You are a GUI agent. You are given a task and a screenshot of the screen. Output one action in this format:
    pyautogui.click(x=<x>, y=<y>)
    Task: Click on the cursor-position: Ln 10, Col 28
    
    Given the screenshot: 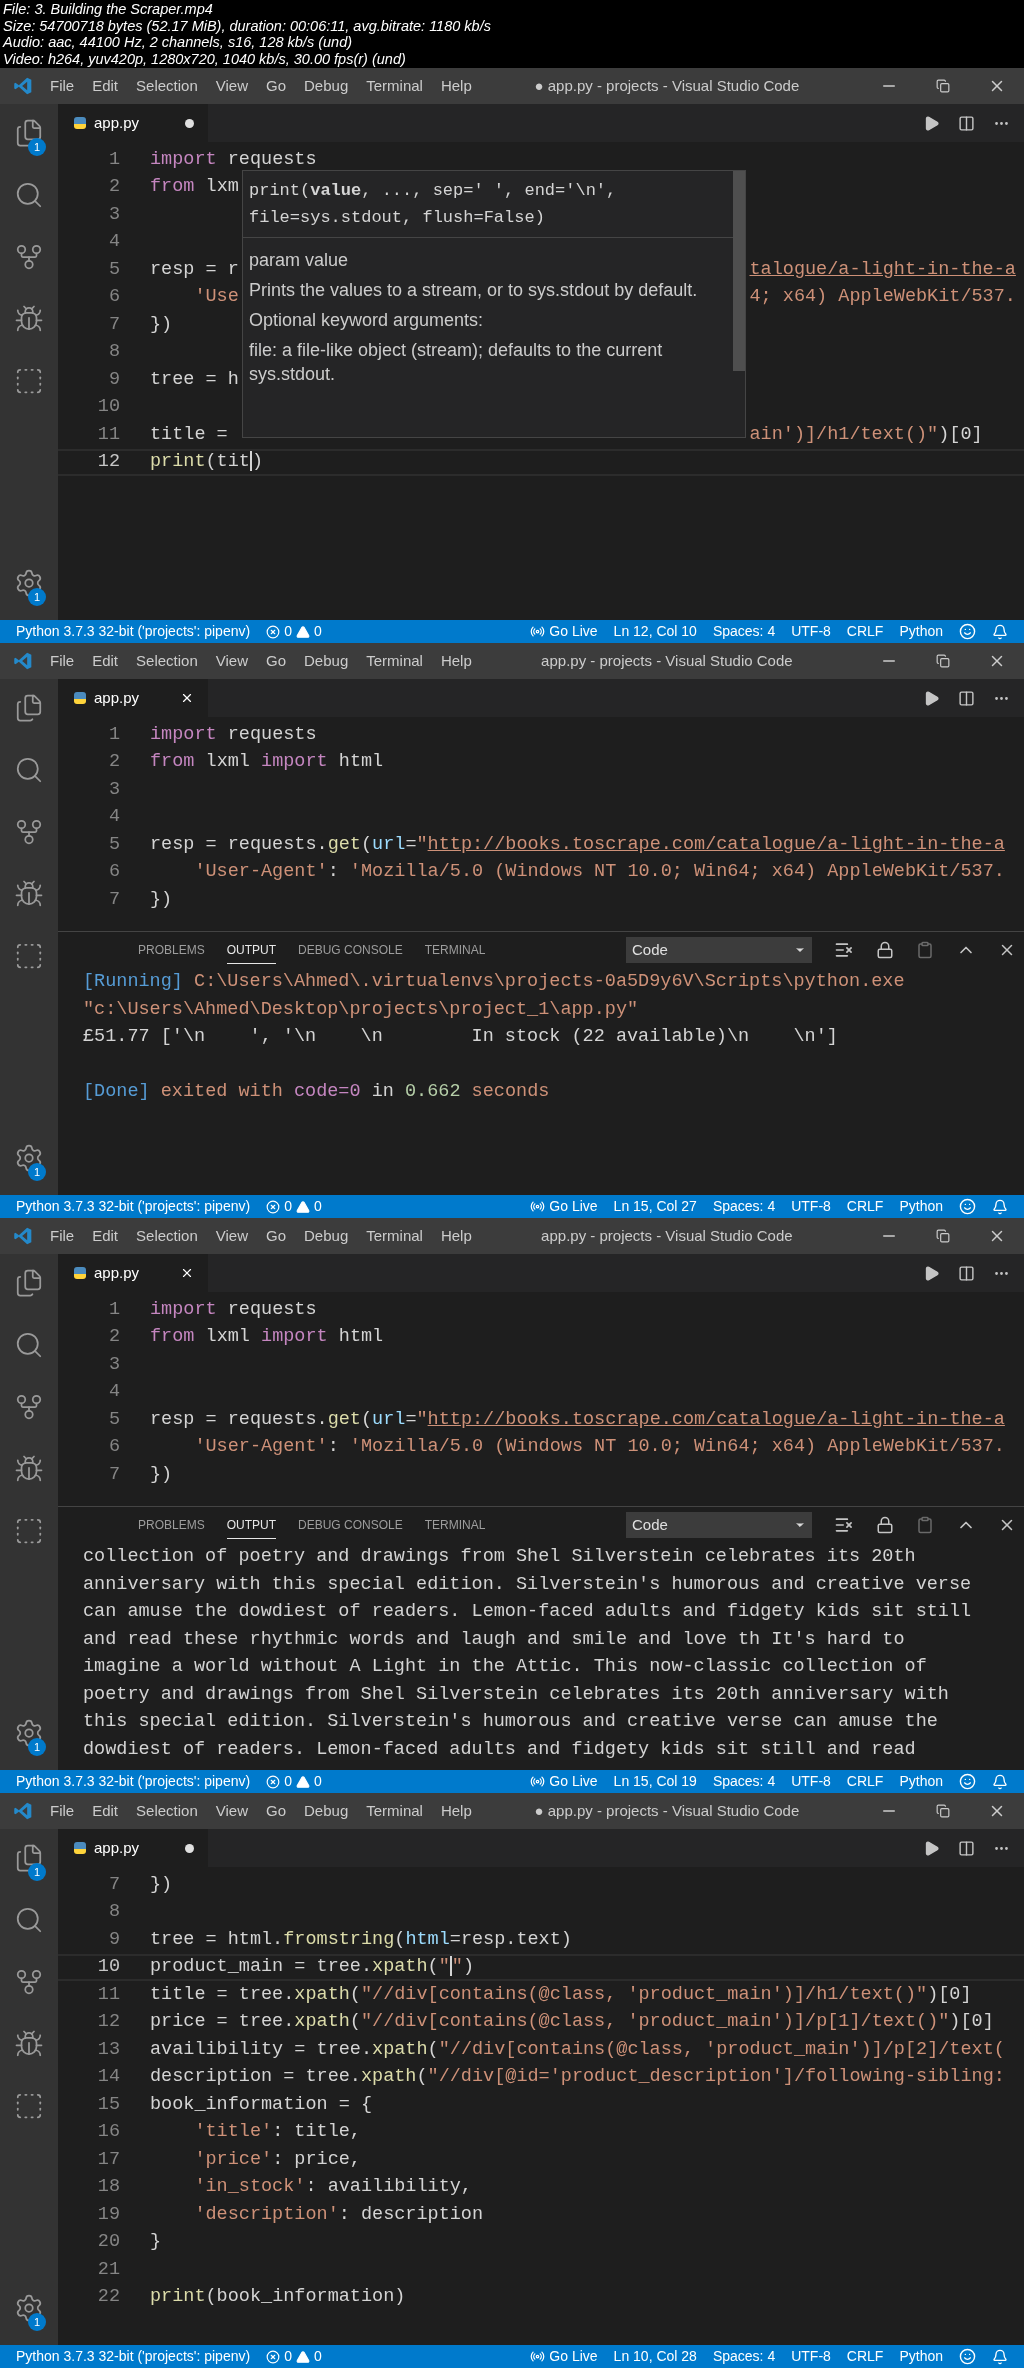 What is the action you would take?
    pyautogui.click(x=655, y=2356)
    